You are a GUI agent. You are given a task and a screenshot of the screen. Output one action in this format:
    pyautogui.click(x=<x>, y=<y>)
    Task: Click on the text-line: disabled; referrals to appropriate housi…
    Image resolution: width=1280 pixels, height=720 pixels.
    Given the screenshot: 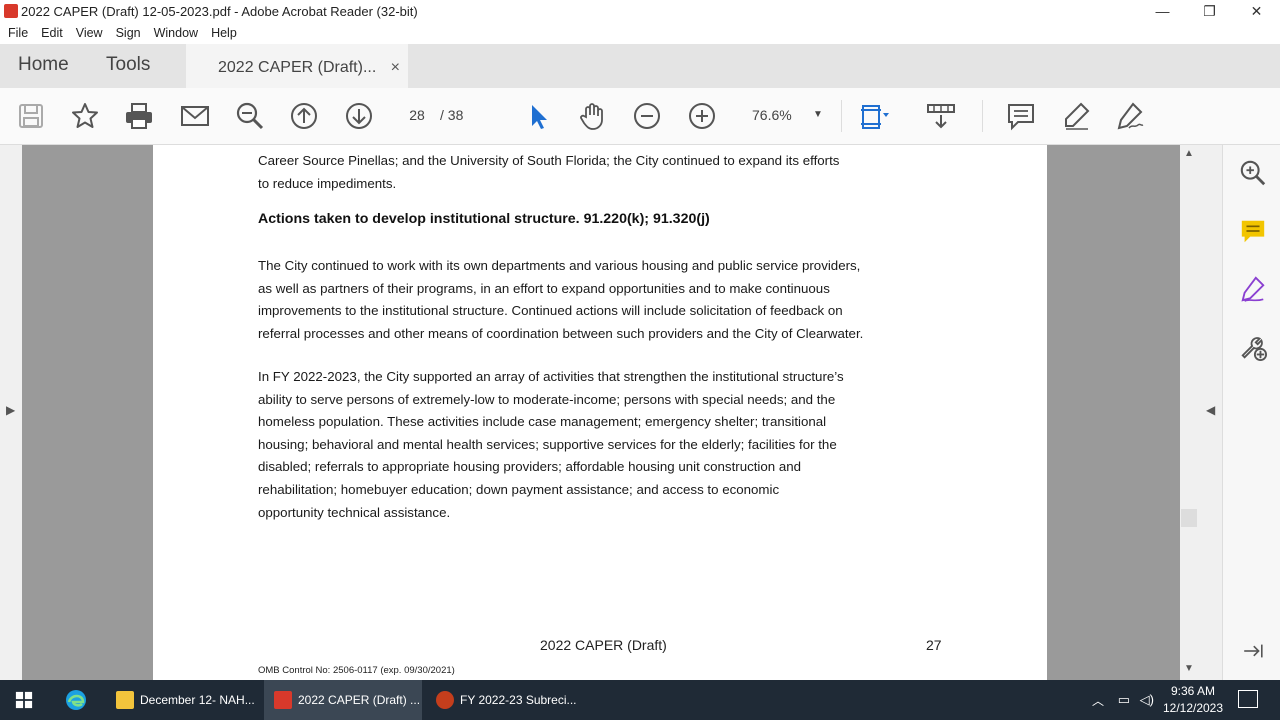 What is the action you would take?
    pyautogui.click(x=530, y=467)
    